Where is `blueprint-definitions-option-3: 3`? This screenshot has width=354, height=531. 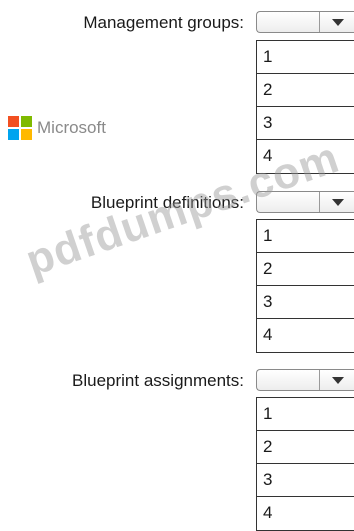 blueprint-definitions-option-3: 3 is located at coordinates (305, 302).